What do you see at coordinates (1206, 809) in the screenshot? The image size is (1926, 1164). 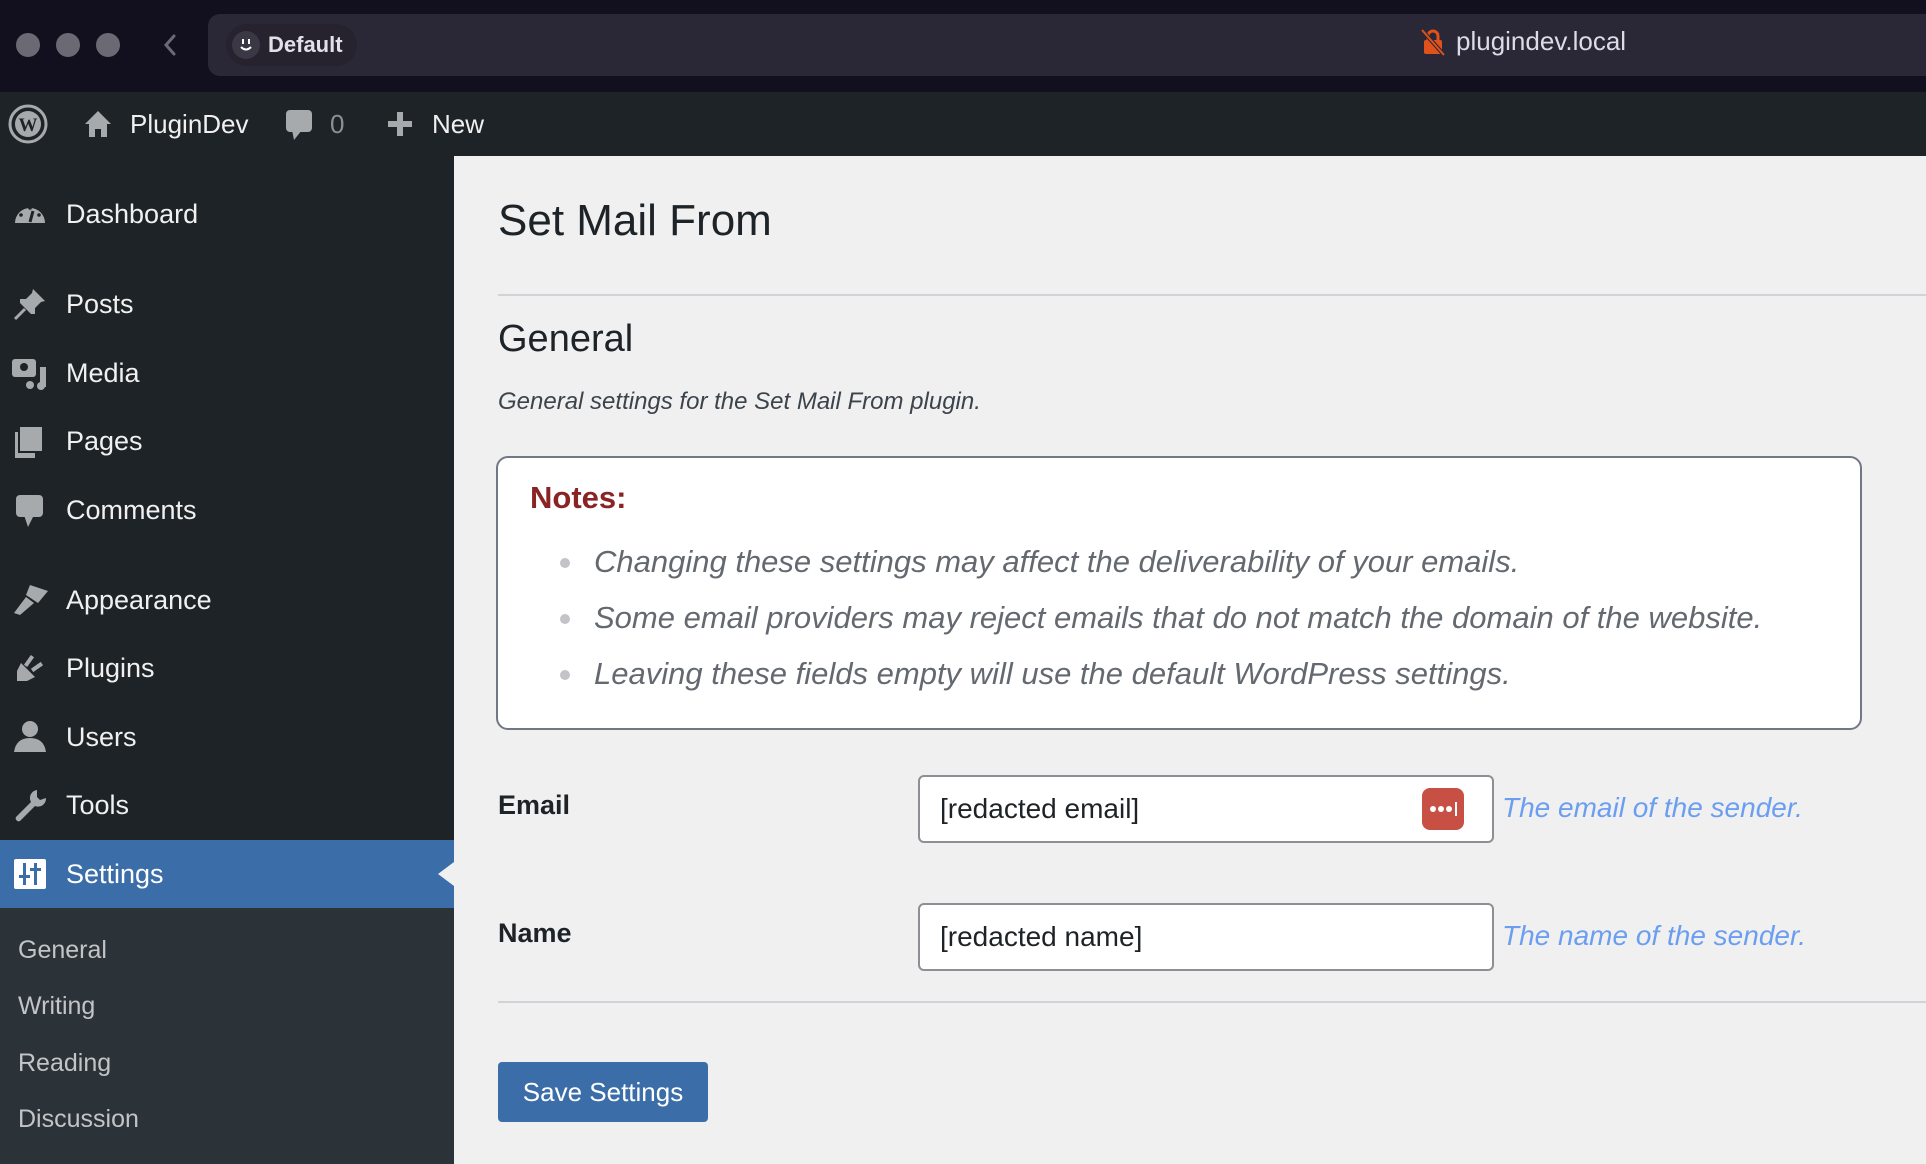 I see `email-field` at bounding box center [1206, 809].